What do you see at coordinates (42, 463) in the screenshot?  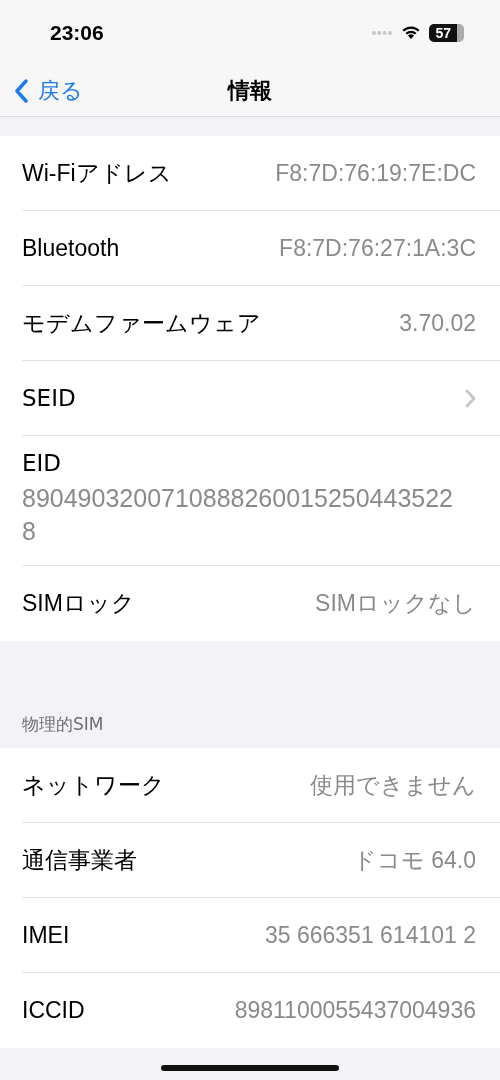 I see `row-label: EID` at bounding box center [42, 463].